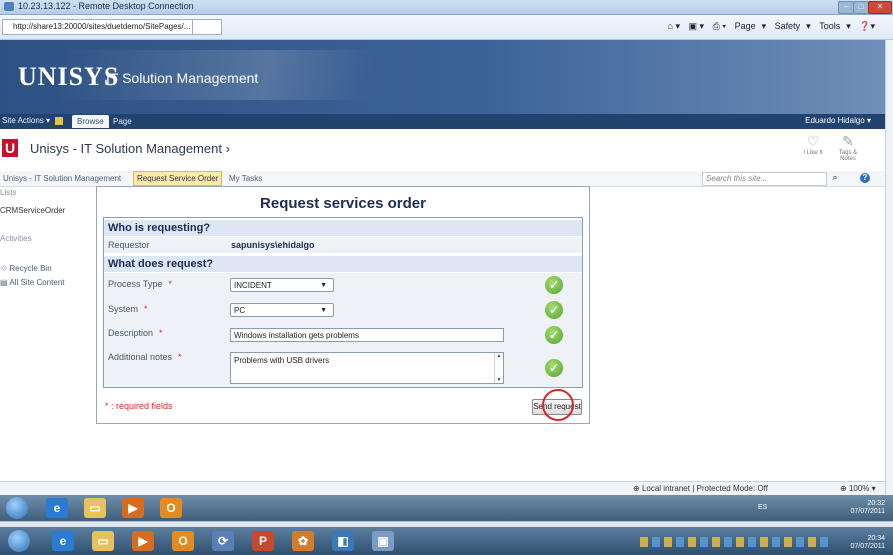 The width and height of the screenshot is (893, 555). What do you see at coordinates (858, 488) in the screenshot?
I see `zoom-level: ⊕ 100% ▾` at bounding box center [858, 488].